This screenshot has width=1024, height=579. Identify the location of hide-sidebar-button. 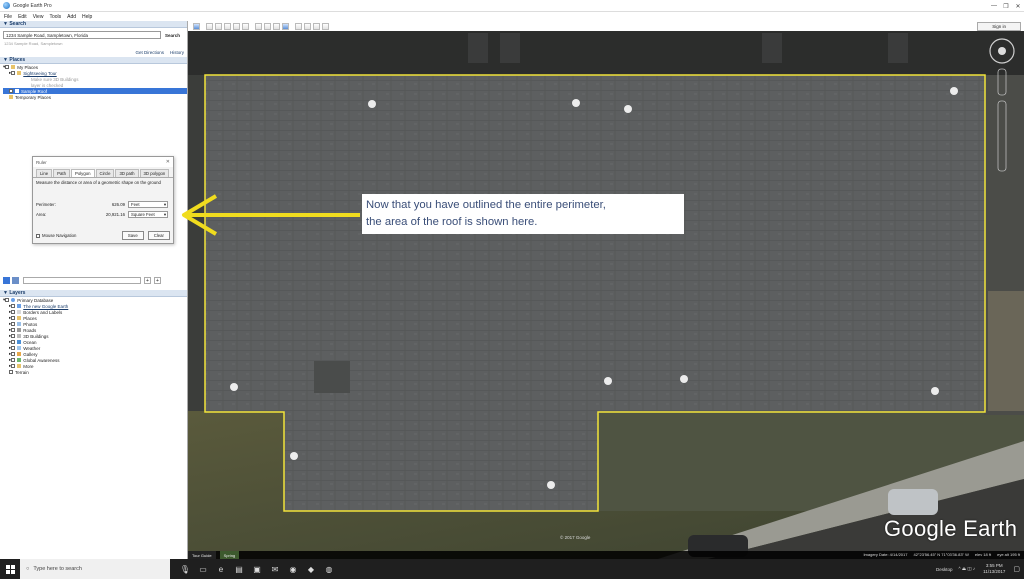
(196, 26).